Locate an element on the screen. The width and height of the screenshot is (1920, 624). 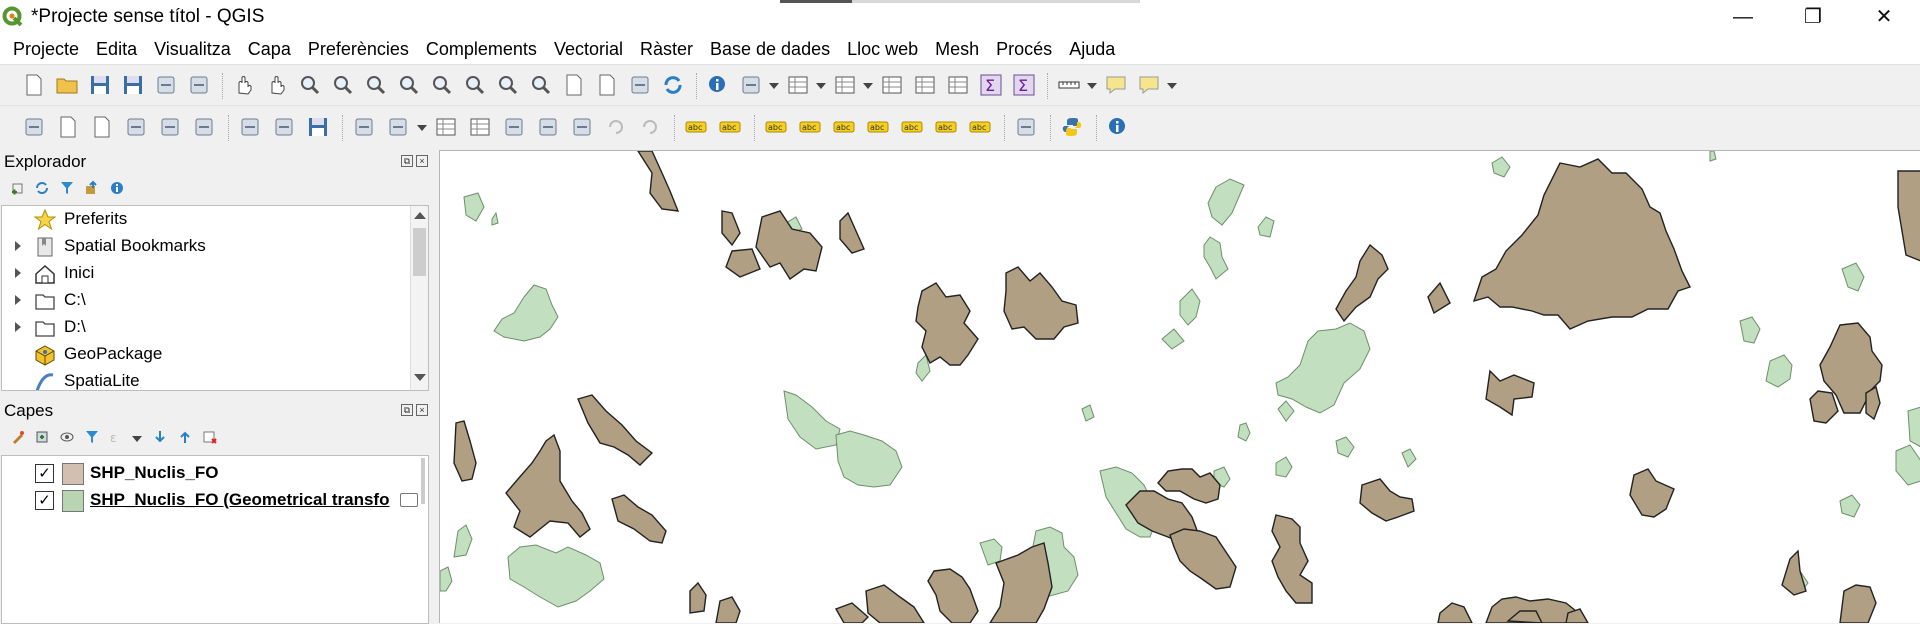
menu-vectorial: Vectorial is located at coordinates (588, 49).